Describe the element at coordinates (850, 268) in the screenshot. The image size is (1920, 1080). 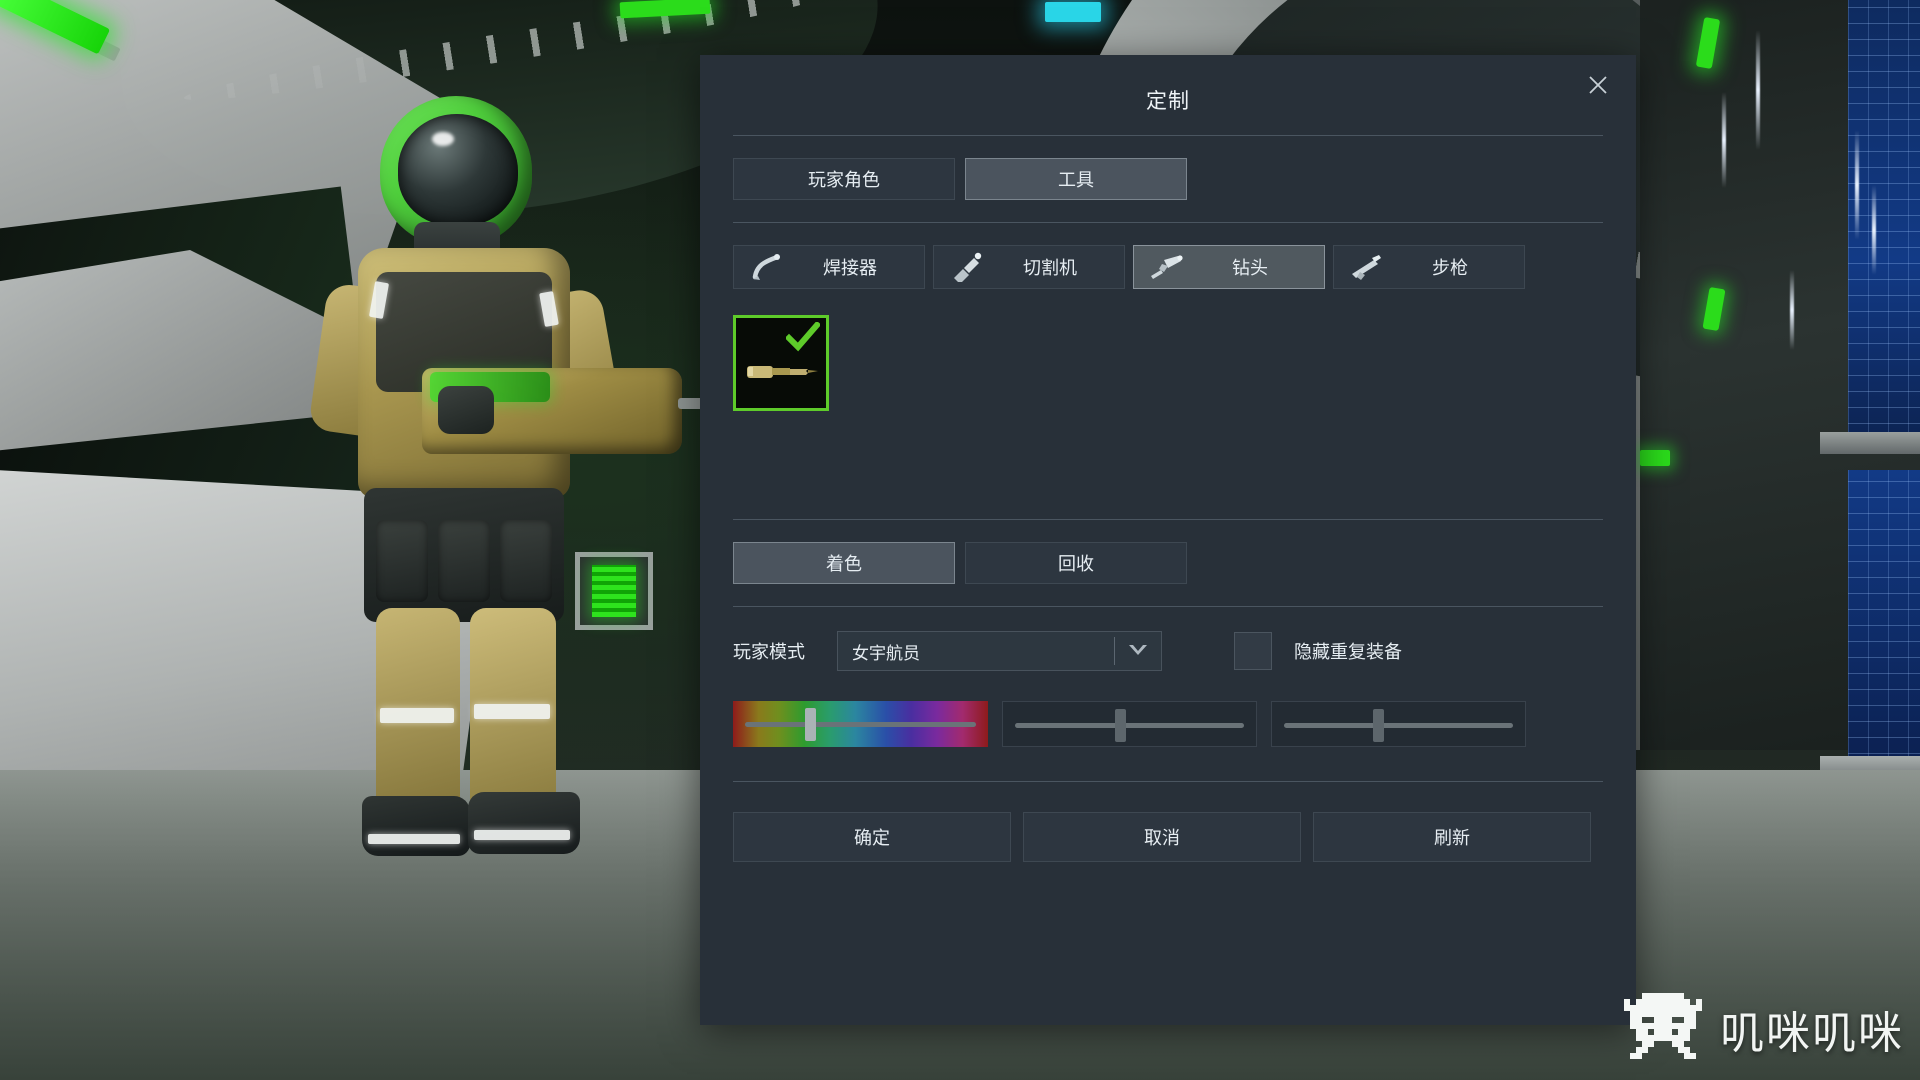
I see `tool-tab-label: 焊接器` at that location.